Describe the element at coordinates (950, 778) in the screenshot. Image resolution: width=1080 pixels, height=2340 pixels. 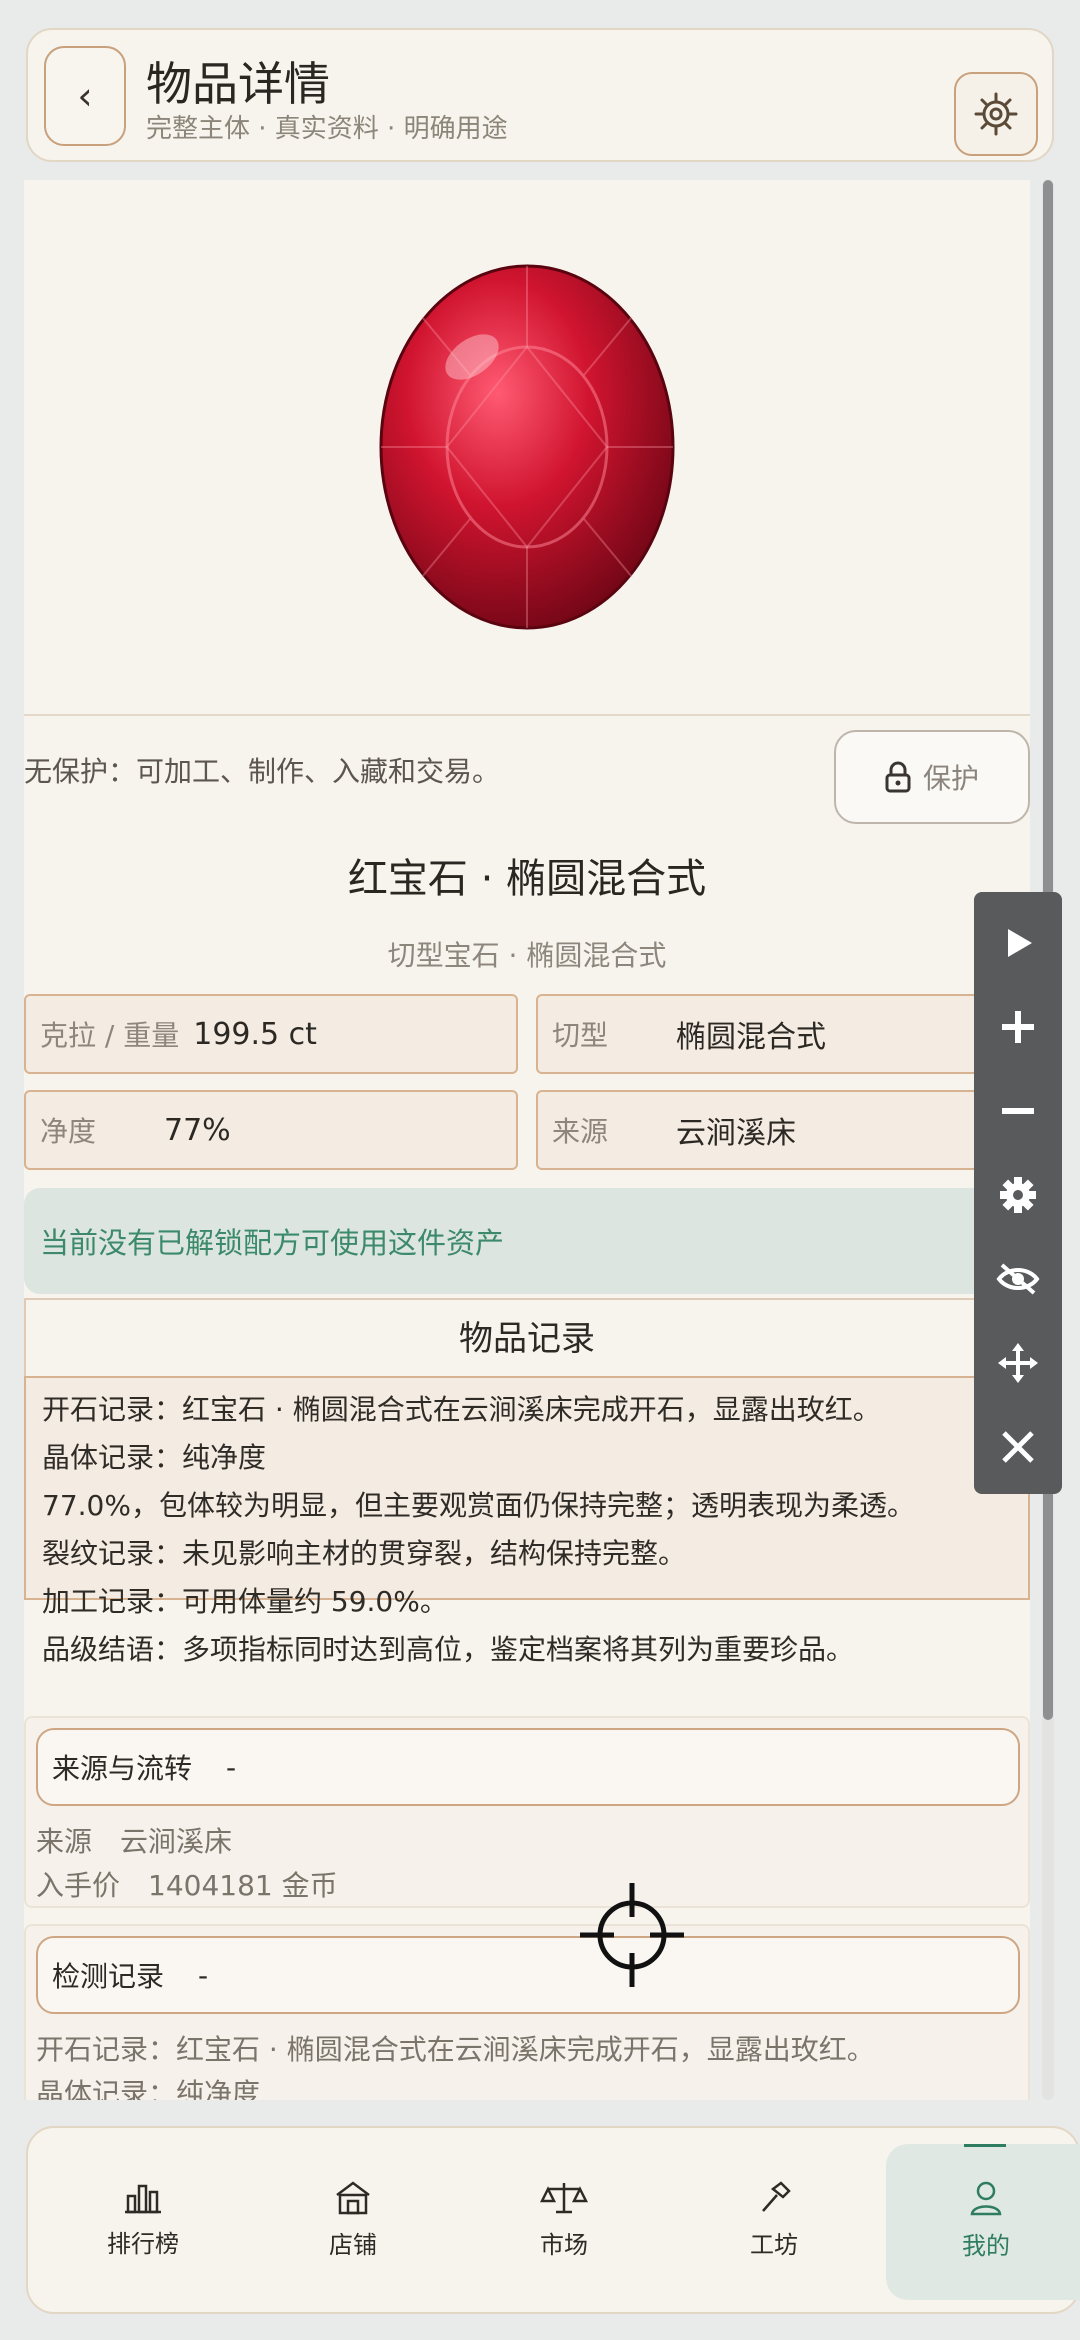
I see `protect-button-label: 保护` at that location.